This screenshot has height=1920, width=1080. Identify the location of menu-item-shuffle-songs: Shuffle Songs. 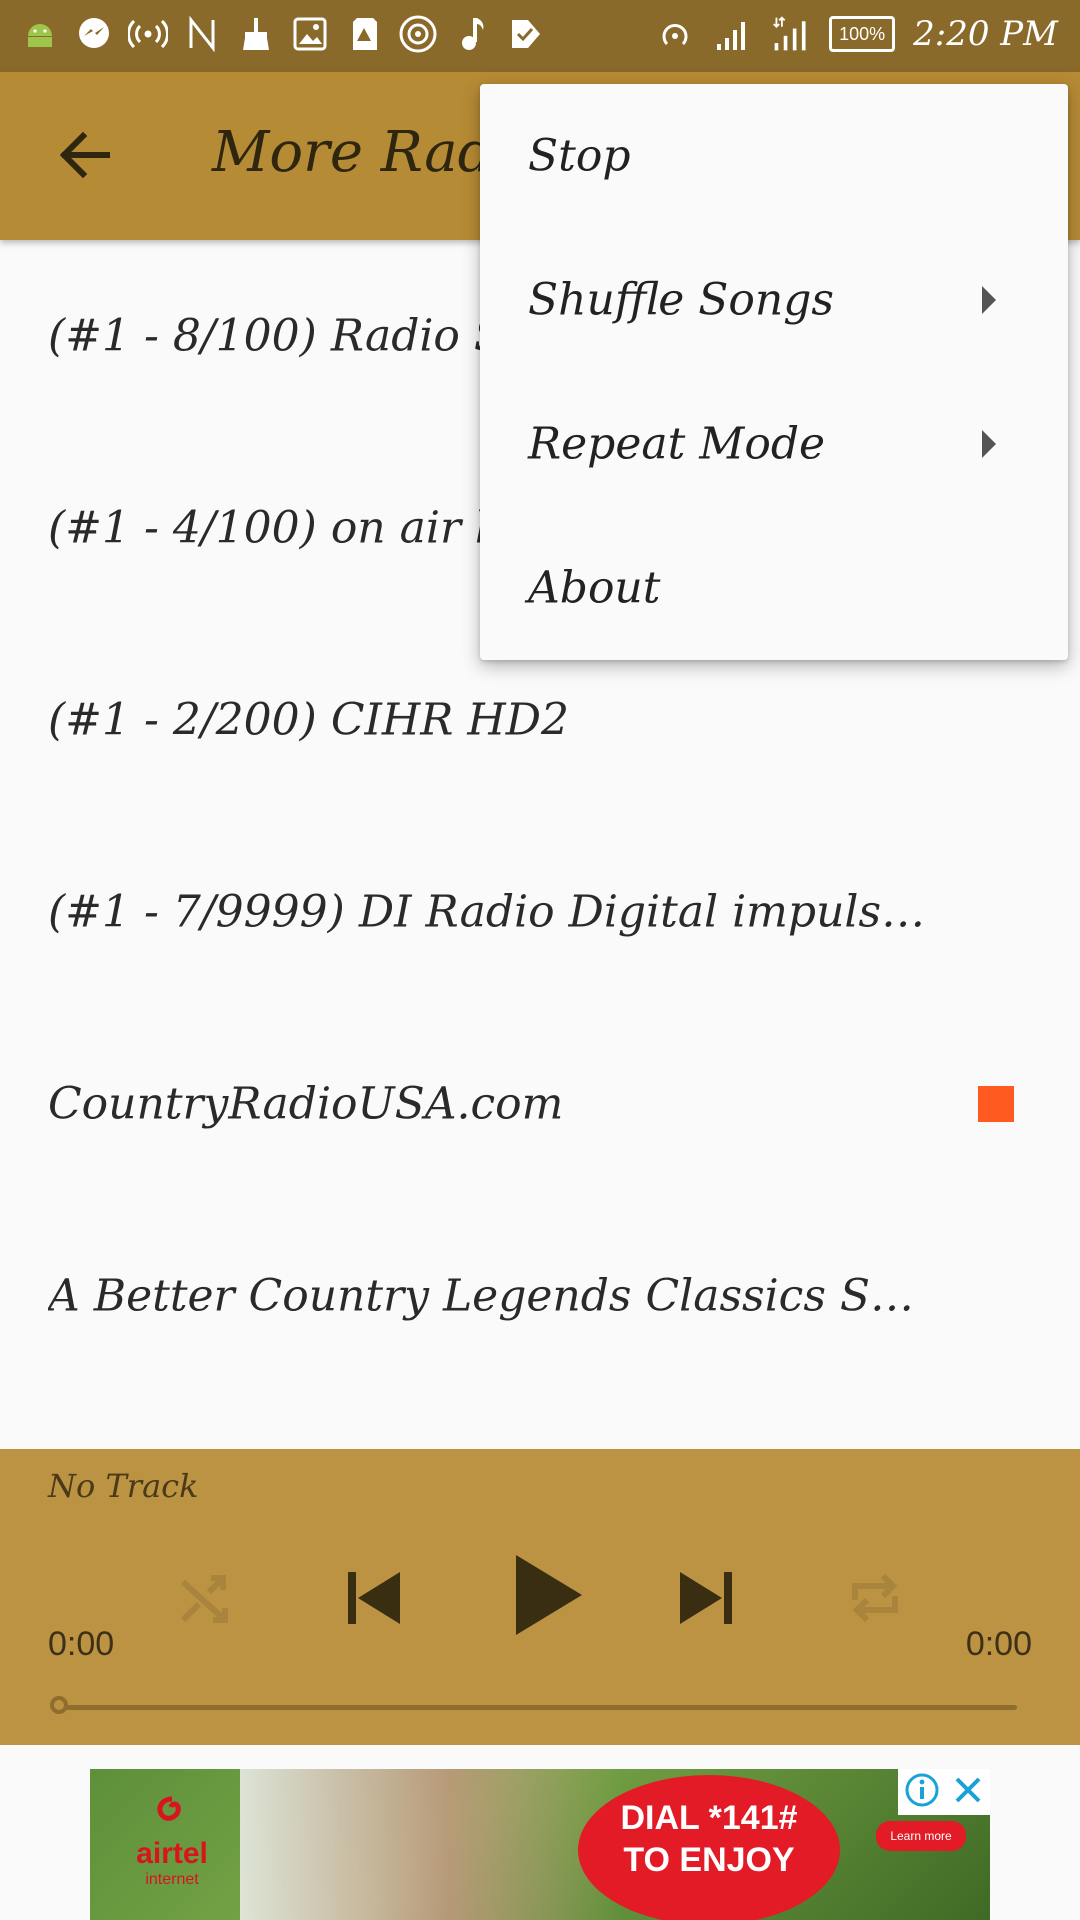
(774, 300).